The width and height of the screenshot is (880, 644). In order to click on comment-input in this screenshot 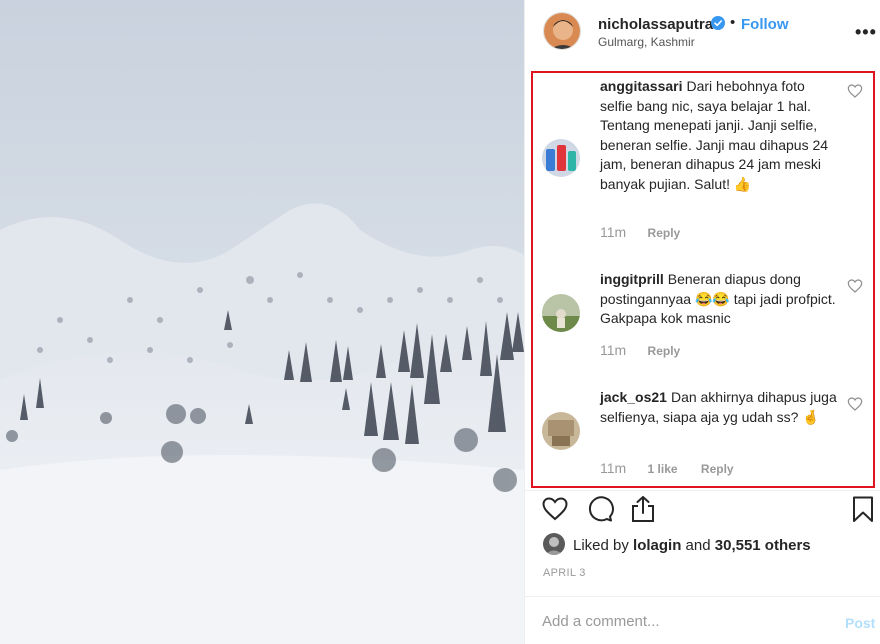, I will do `click(677, 621)`.